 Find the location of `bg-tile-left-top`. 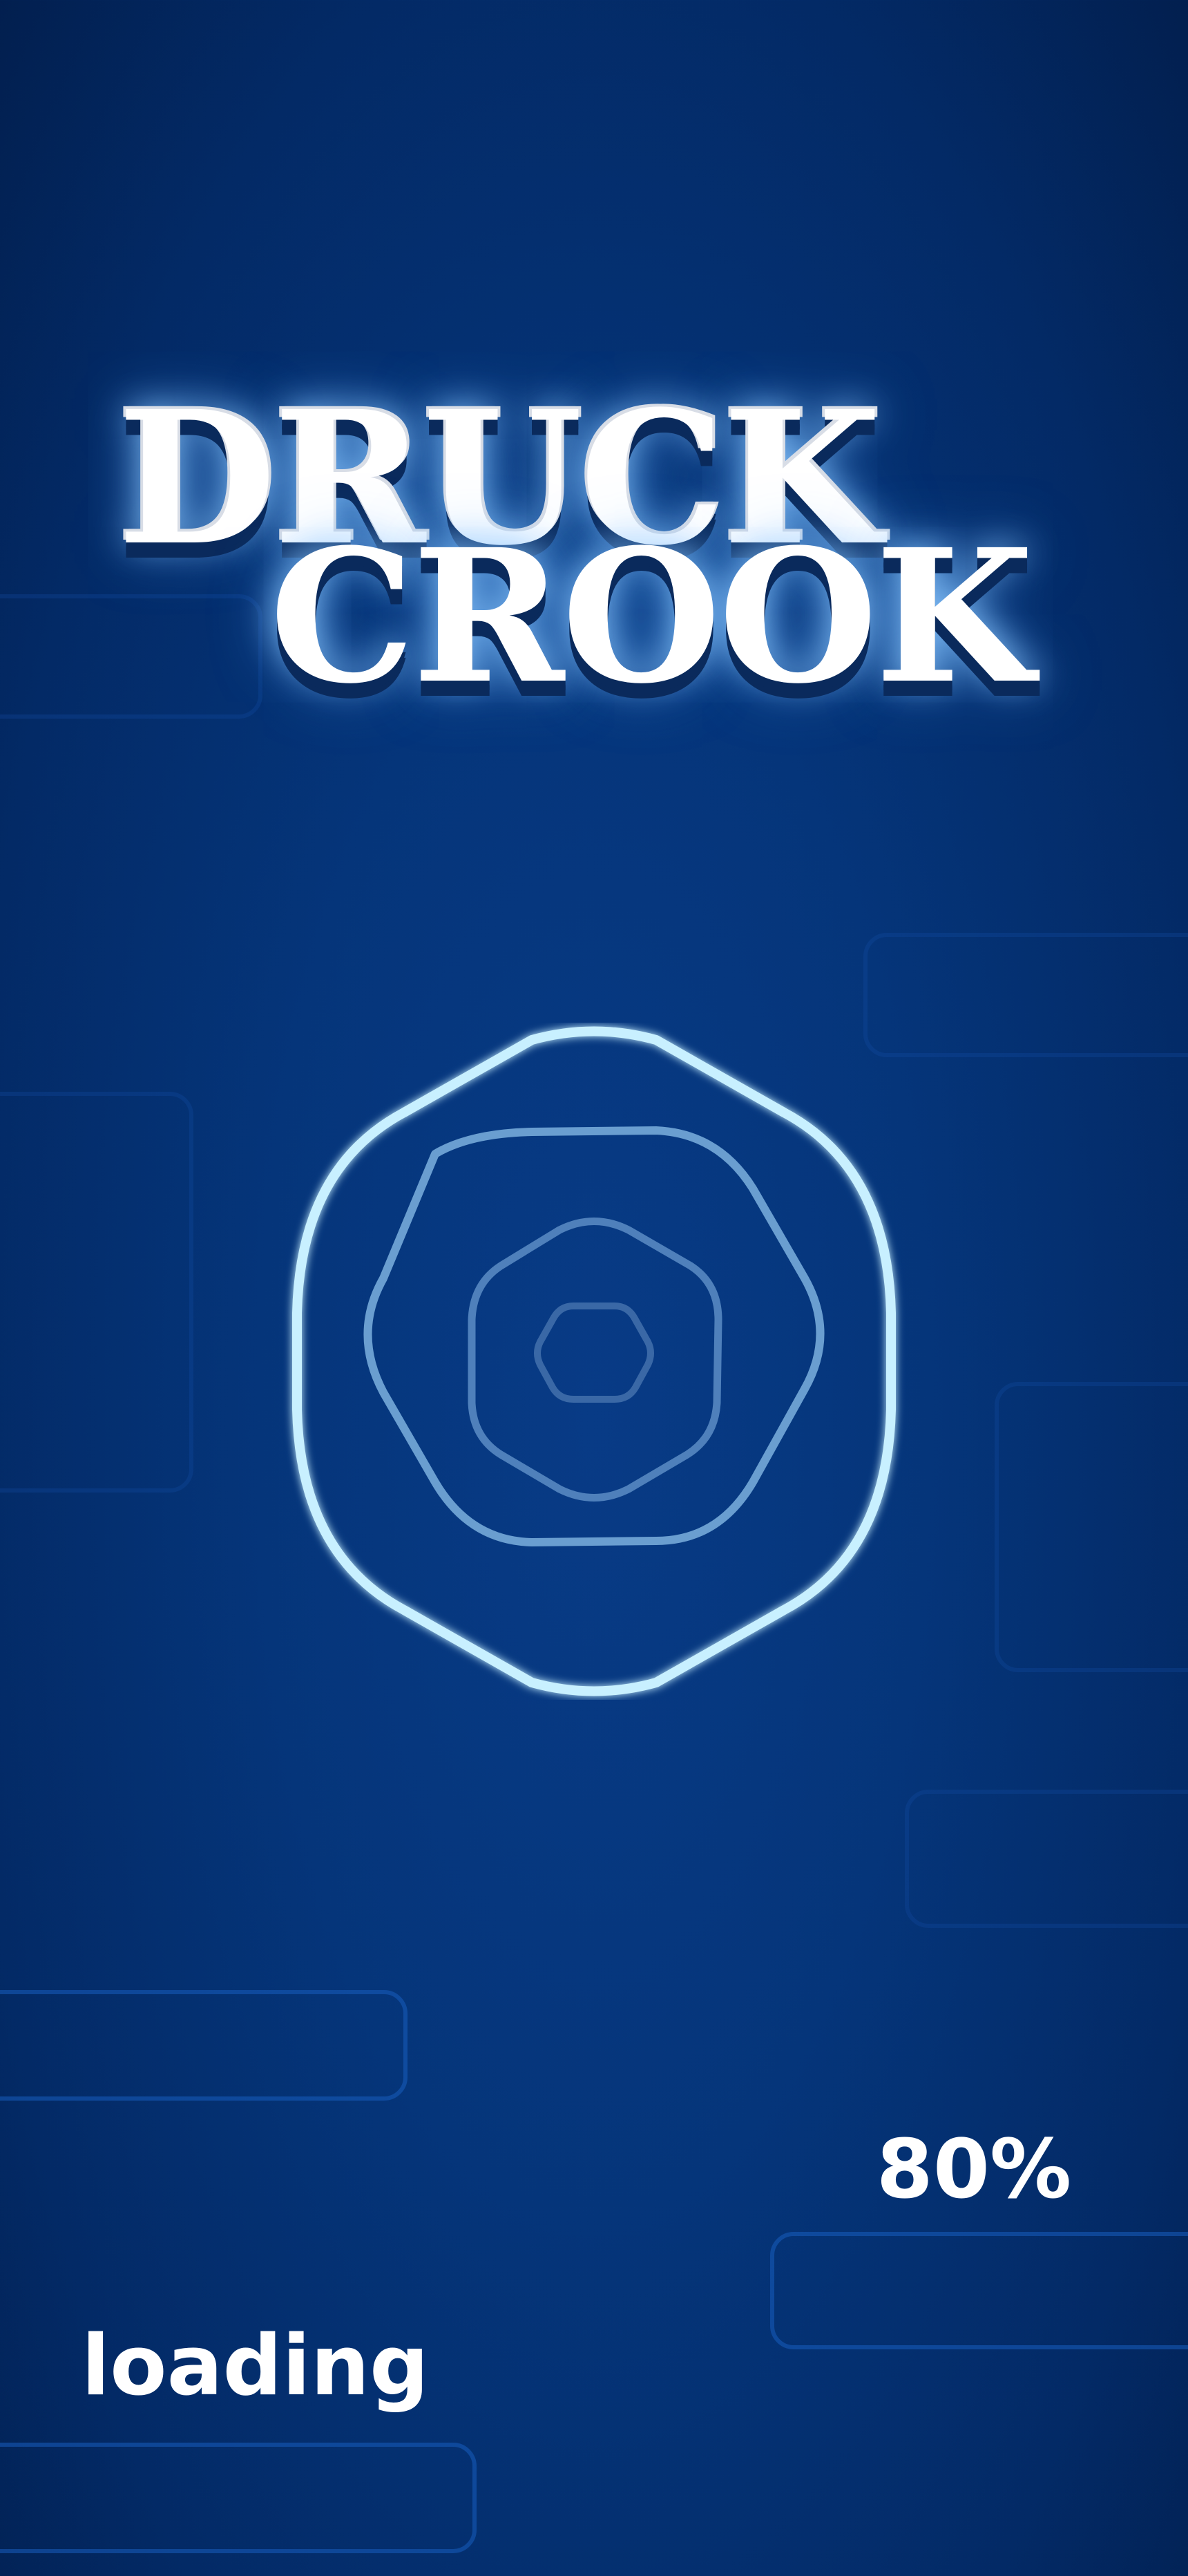

bg-tile-left-top is located at coordinates (131, 656).